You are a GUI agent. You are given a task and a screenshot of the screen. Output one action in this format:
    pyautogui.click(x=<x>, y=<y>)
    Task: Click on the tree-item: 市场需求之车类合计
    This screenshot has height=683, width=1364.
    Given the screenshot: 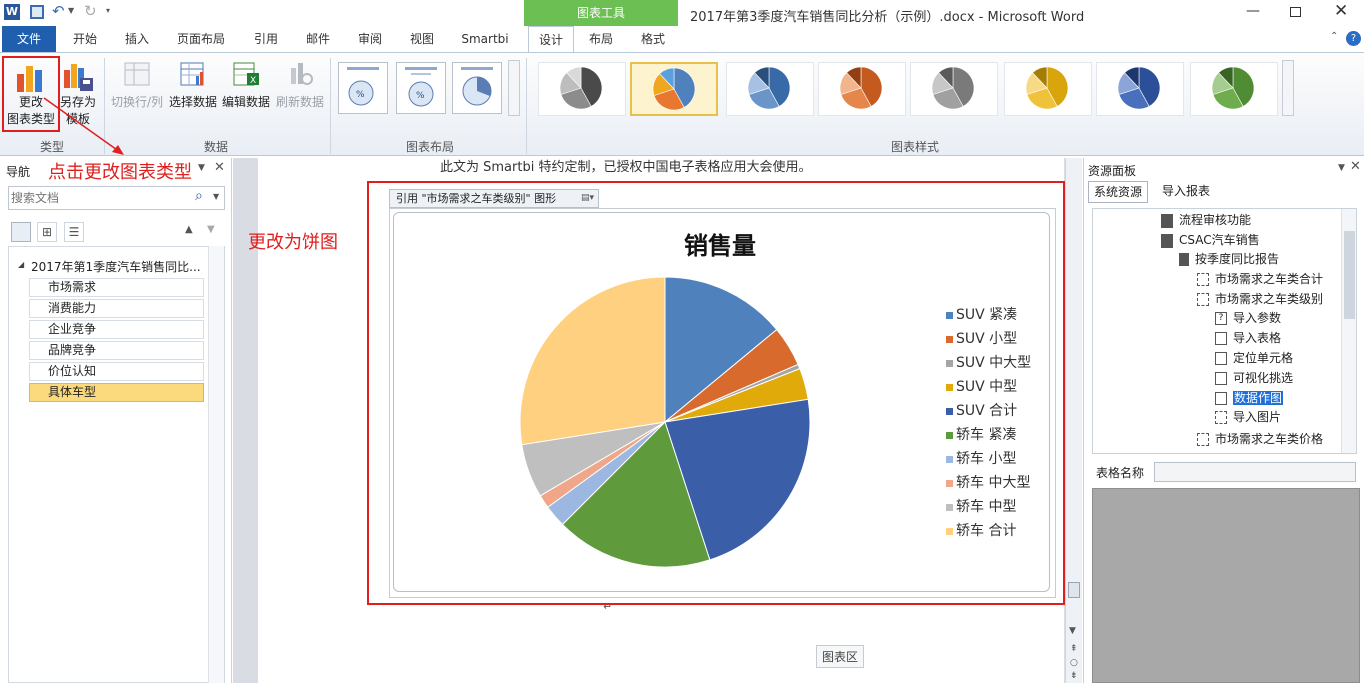 What is the action you would take?
    pyautogui.click(x=1260, y=278)
    